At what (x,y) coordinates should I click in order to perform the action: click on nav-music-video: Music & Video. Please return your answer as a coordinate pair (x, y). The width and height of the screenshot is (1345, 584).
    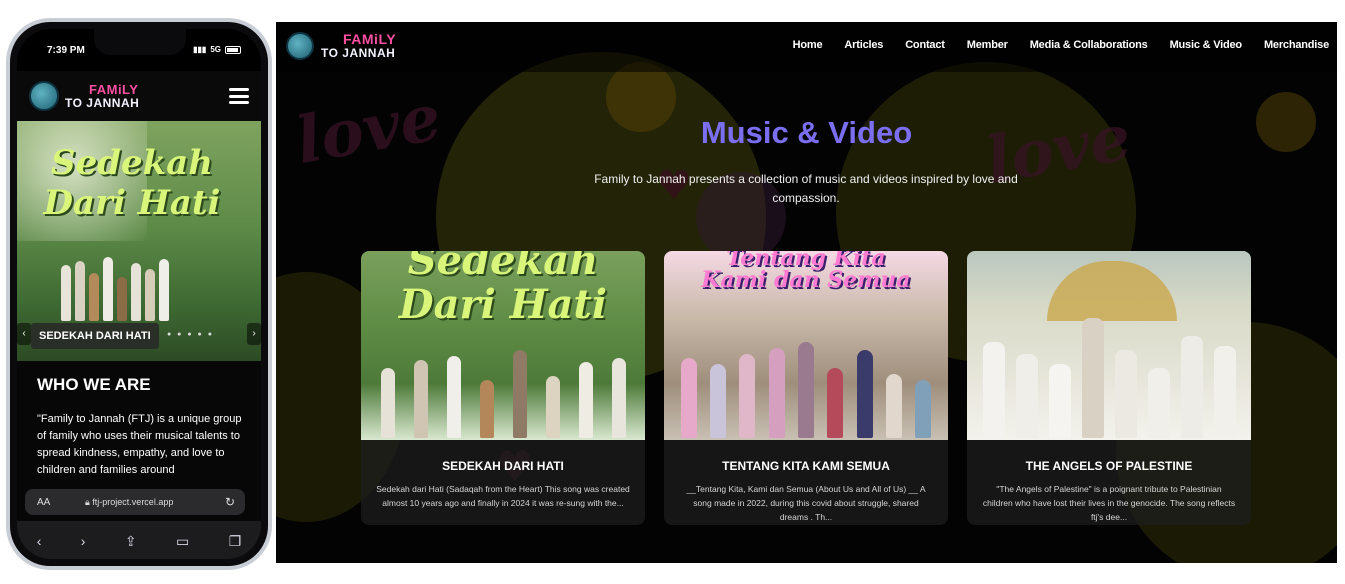
    Looking at the image, I should click on (1206, 45).